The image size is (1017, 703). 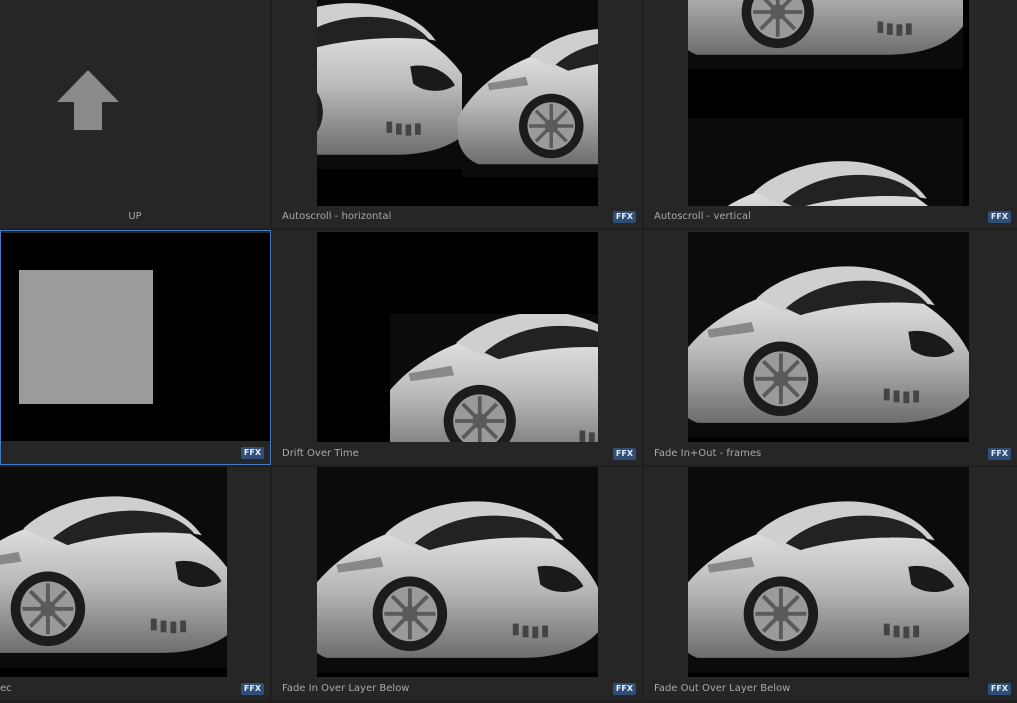 I want to click on preset-label: ec, so click(x=6, y=688).